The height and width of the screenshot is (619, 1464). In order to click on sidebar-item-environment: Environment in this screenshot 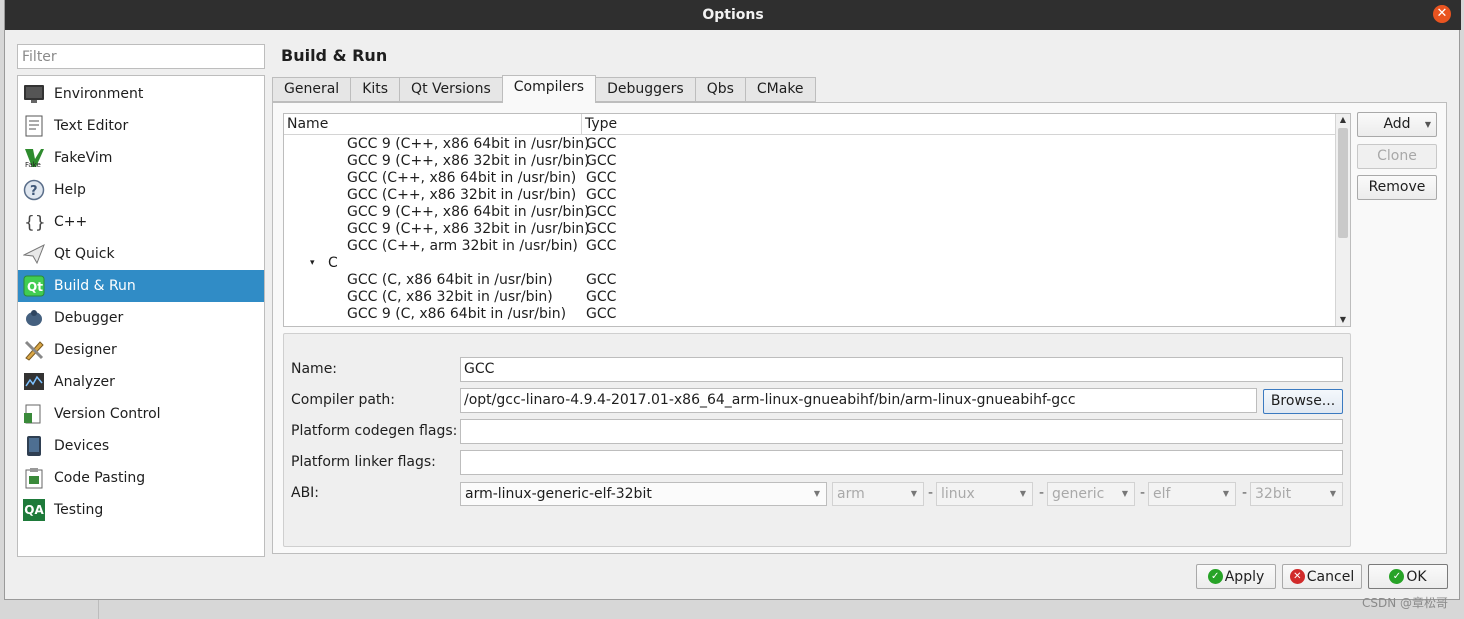, I will do `click(141, 94)`.